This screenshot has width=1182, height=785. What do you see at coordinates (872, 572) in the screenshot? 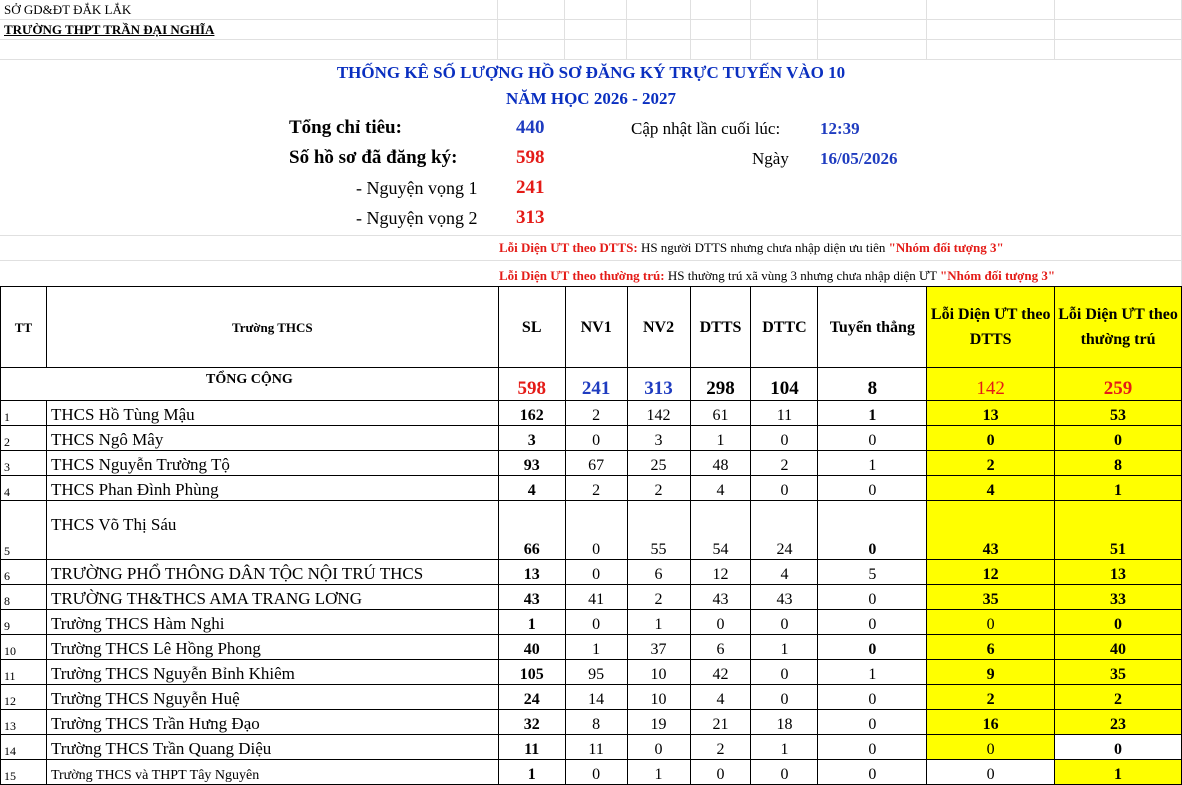
I see `row-direct: 5` at bounding box center [872, 572].